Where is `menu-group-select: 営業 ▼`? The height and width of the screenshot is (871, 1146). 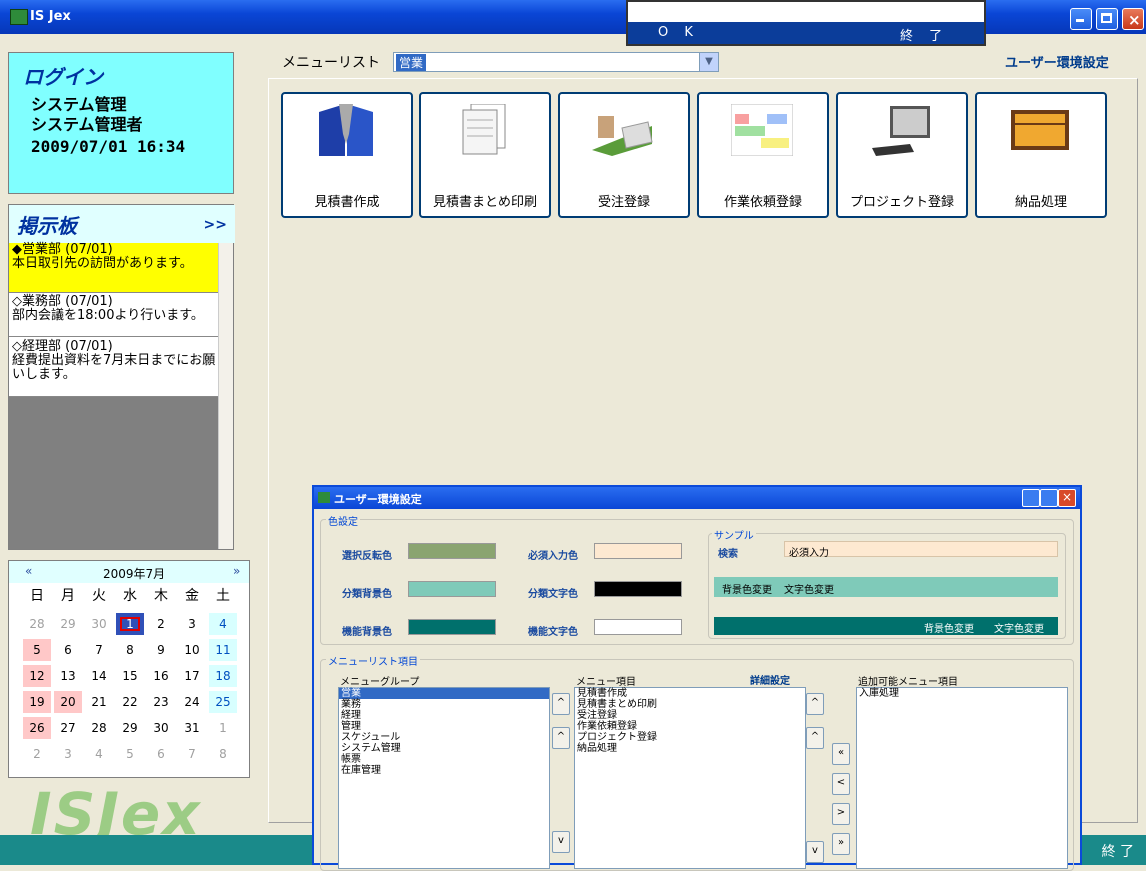 menu-group-select: 営業 ▼ is located at coordinates (556, 62).